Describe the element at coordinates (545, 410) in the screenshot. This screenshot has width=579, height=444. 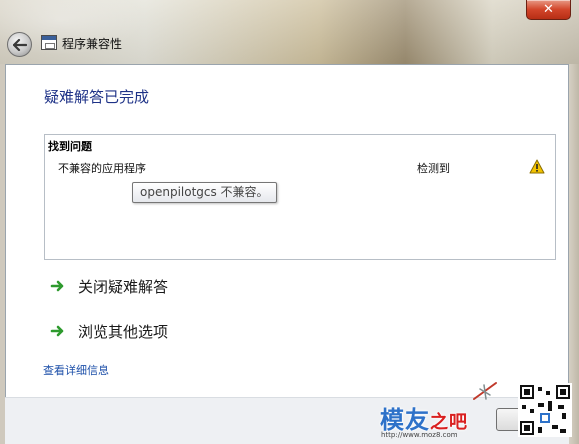
I see `qr-code-icon` at that location.